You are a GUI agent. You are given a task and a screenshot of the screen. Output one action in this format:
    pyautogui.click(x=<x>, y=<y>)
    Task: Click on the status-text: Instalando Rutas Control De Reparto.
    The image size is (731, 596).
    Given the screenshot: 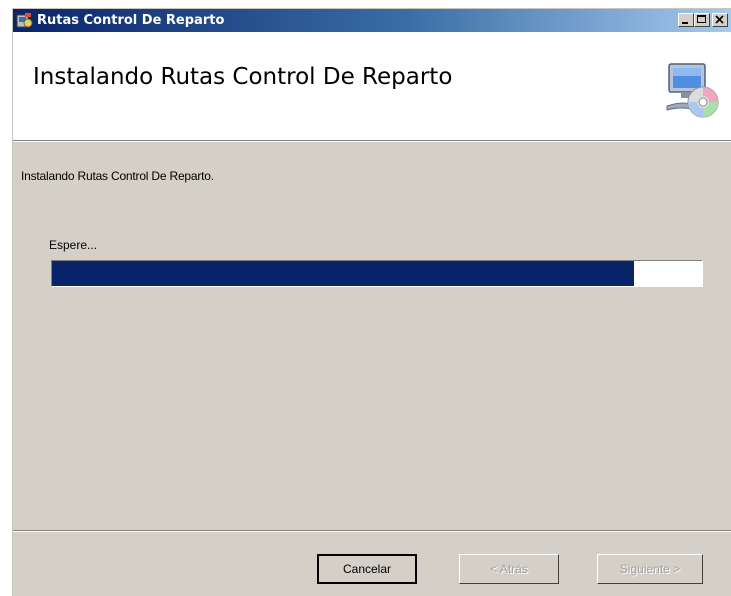 What is the action you would take?
    pyautogui.click(x=117, y=176)
    